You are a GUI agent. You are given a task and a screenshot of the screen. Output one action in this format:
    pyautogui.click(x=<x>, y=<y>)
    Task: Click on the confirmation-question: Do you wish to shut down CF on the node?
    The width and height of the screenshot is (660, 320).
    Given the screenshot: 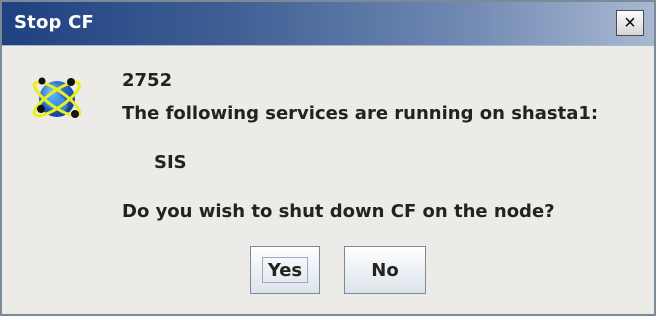 What is the action you would take?
    pyautogui.click(x=338, y=211)
    